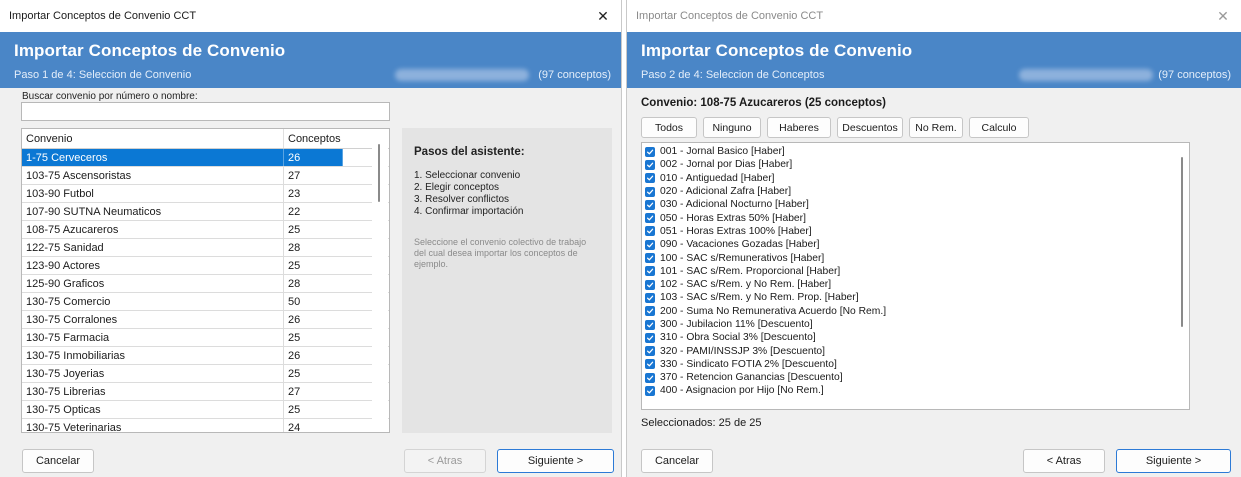 Image resolution: width=1241 pixels, height=477 pixels. I want to click on step-item: 2. Elegir conceptos, so click(457, 187).